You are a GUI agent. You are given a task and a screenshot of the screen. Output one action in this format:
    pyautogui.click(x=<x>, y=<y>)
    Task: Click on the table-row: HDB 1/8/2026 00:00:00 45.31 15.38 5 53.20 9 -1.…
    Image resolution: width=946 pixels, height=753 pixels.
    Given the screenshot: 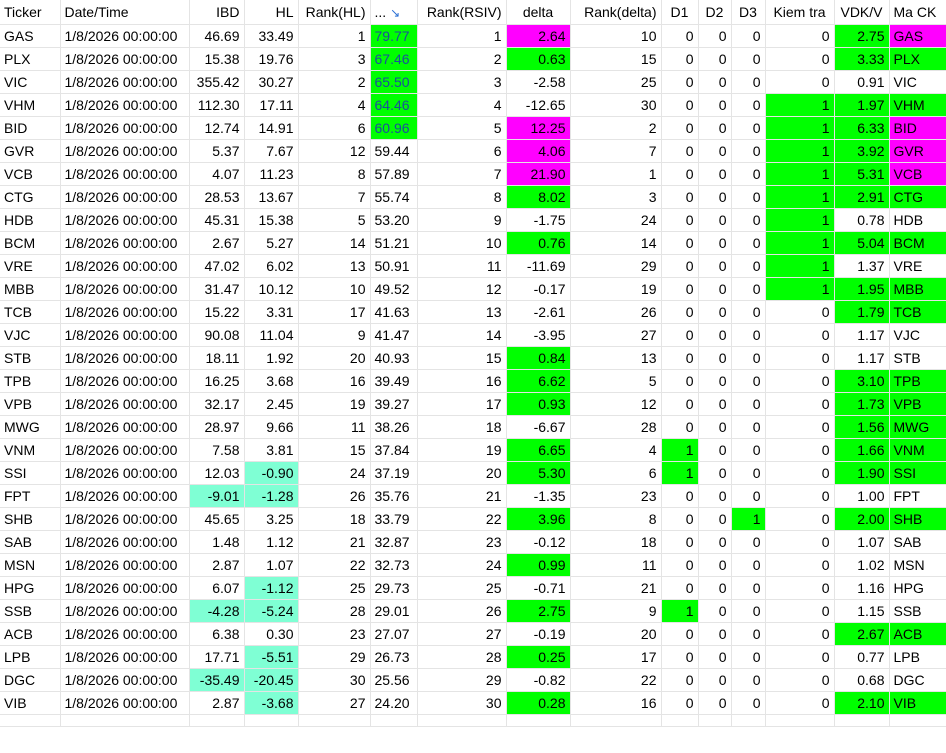 What is the action you would take?
    pyautogui.click(x=473, y=220)
    